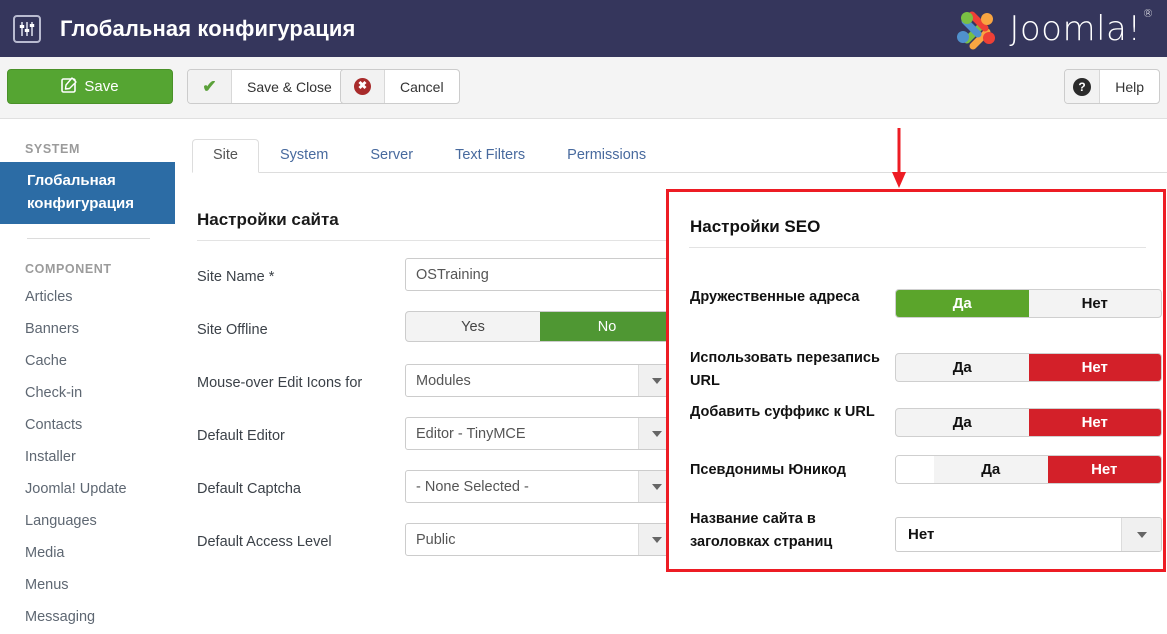 The width and height of the screenshot is (1167, 634). What do you see at coordinates (782, 412) in the screenshot?
I see `adds-suffix-to-url-label: Добавить суффикс к URL` at bounding box center [782, 412].